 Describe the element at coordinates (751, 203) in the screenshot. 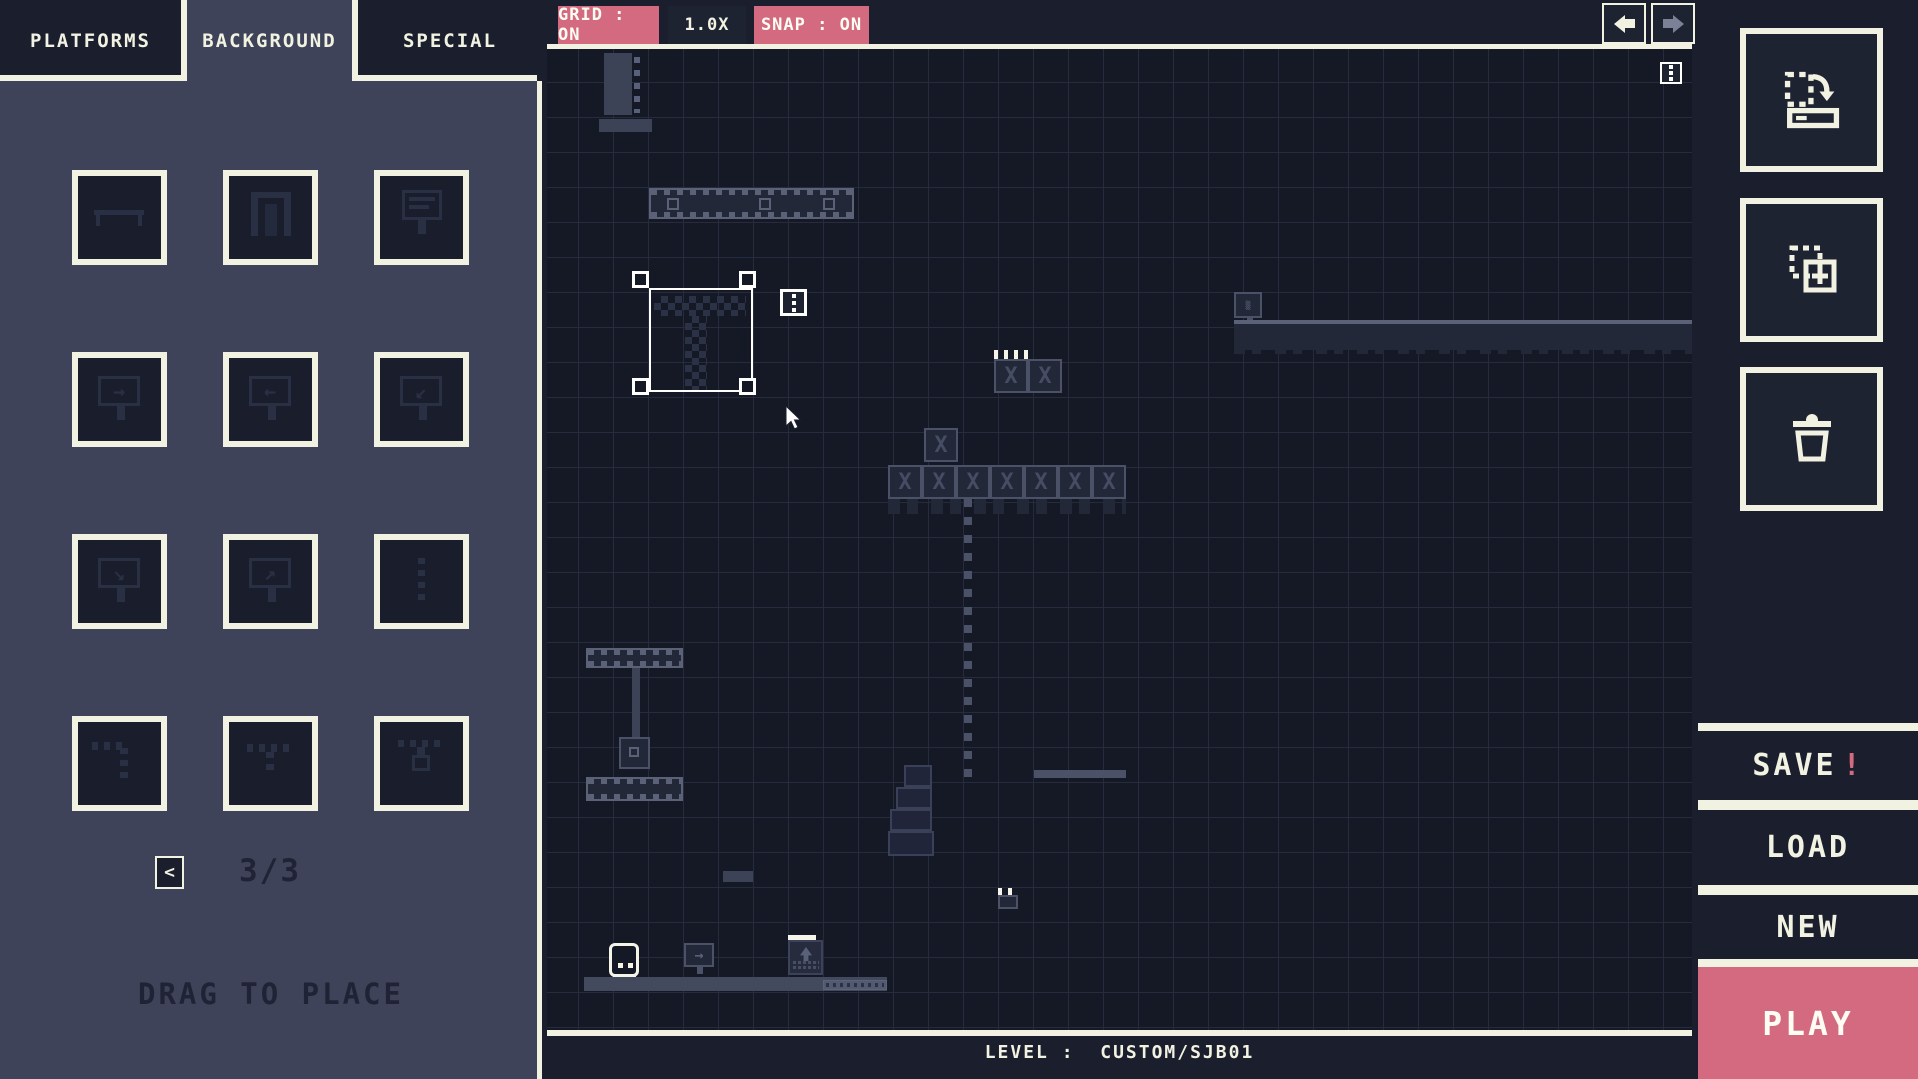

I see `canvas-beam-platform` at that location.